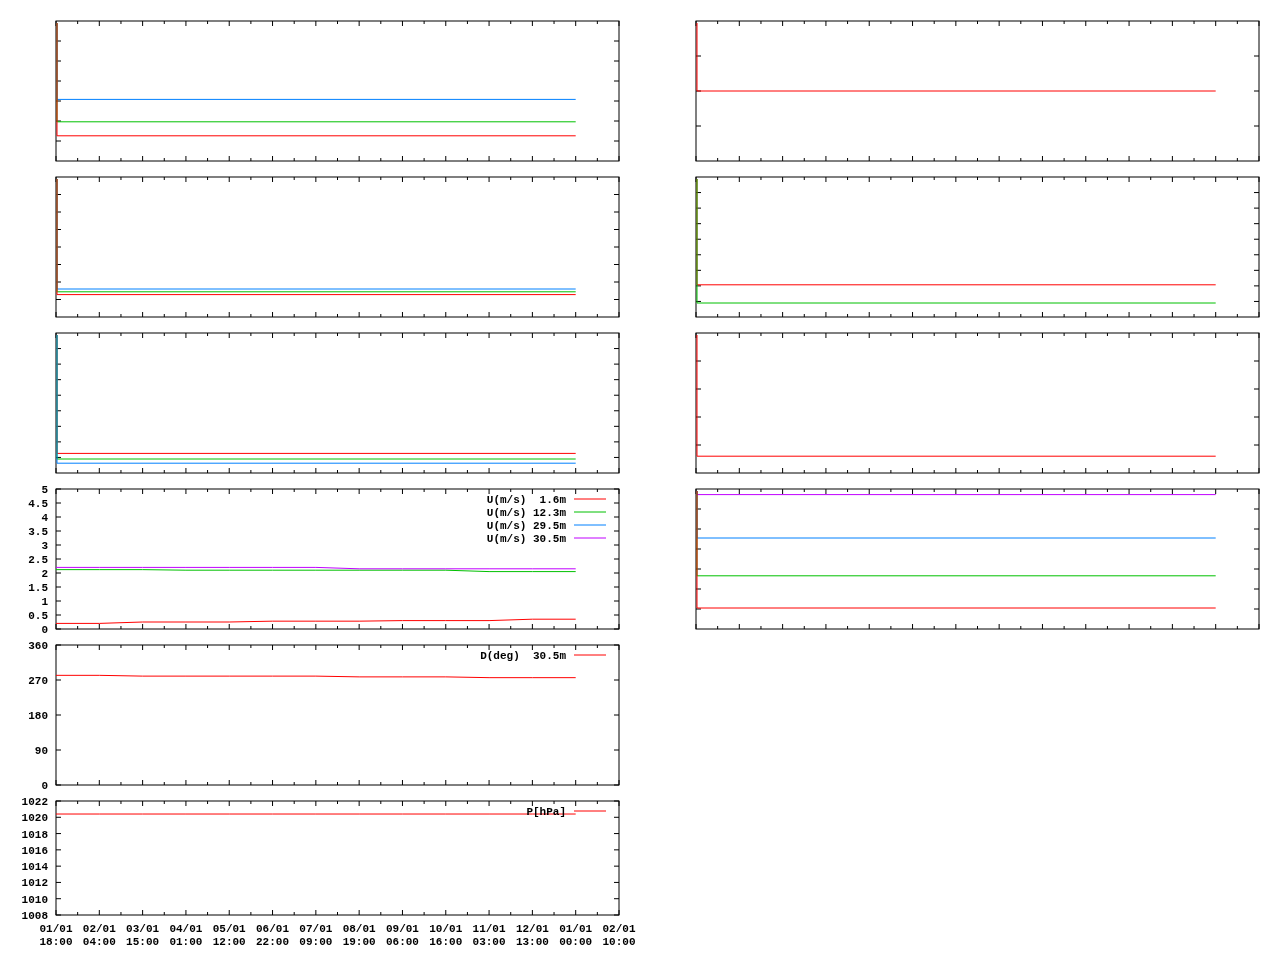 The height and width of the screenshot is (960, 1280). I want to click on axis-tick-label: 1012, so click(34, 883).